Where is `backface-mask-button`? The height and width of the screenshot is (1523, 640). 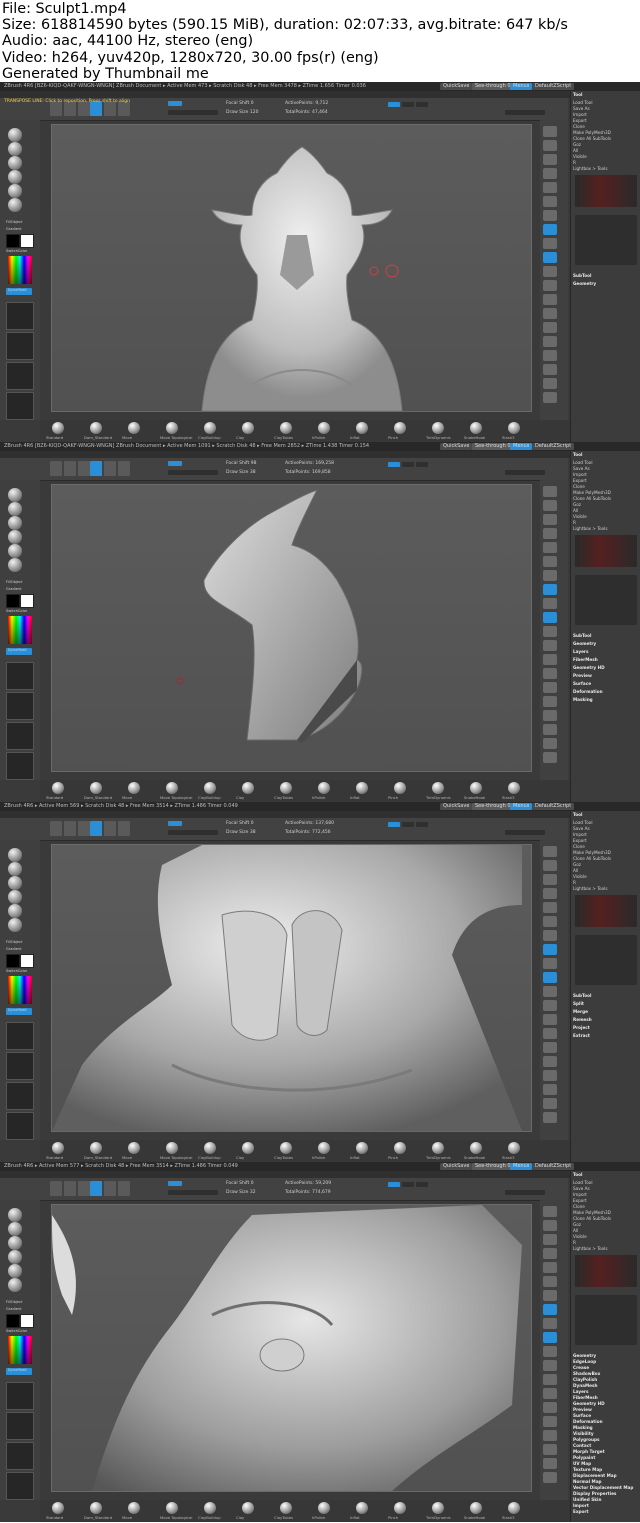 backface-mask-button is located at coordinates (525, 1192).